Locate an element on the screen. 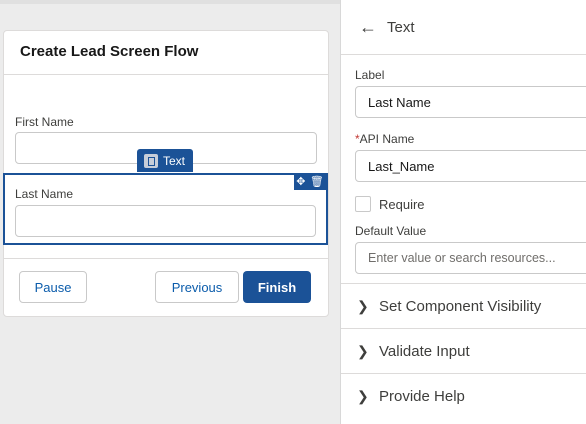  canvas-top-strip is located at coordinates (170, 2).